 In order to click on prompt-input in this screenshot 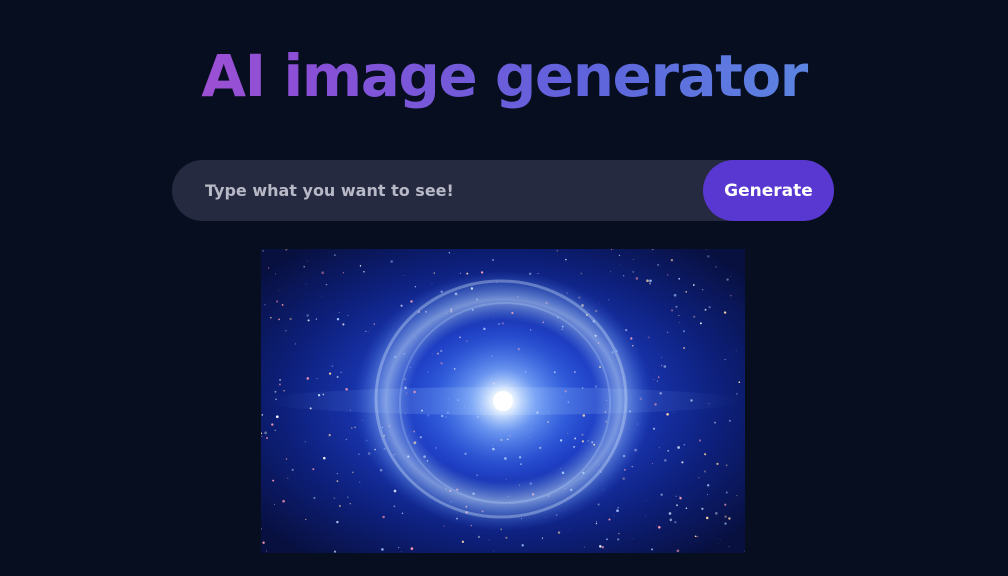, I will do `click(437, 190)`.